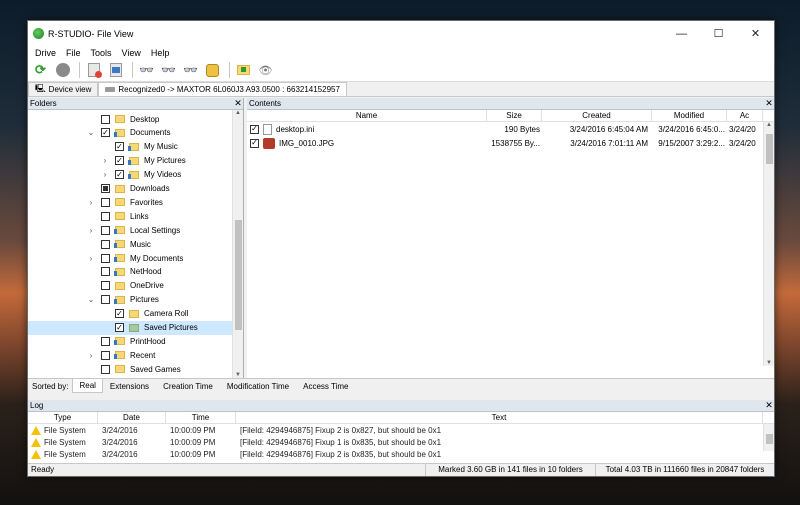  I want to click on menu-view: View, so click(131, 53).